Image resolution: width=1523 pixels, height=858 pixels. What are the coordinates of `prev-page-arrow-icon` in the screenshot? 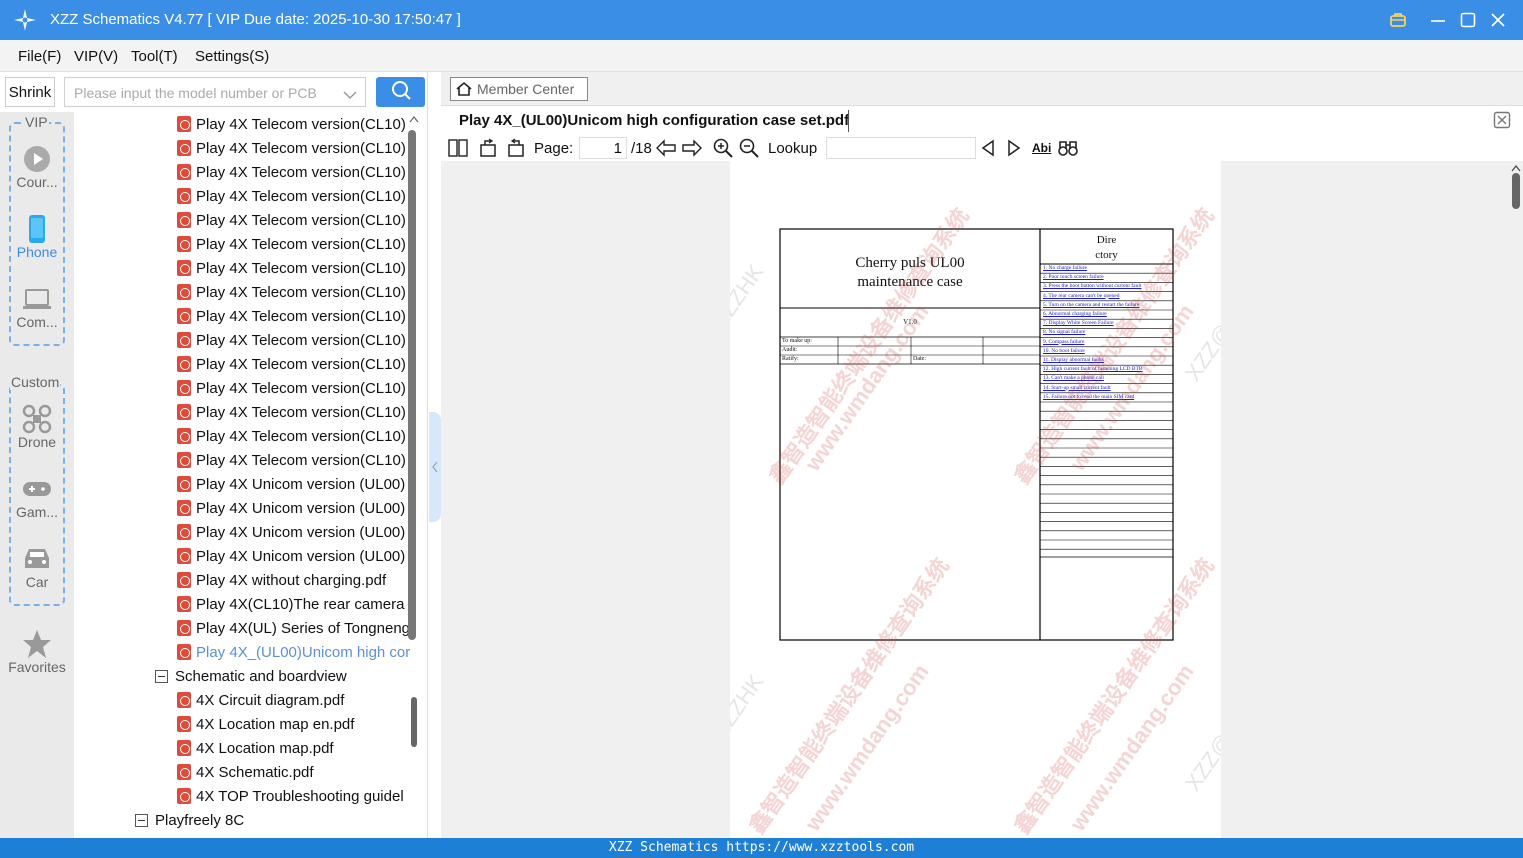 It's located at (666, 148).